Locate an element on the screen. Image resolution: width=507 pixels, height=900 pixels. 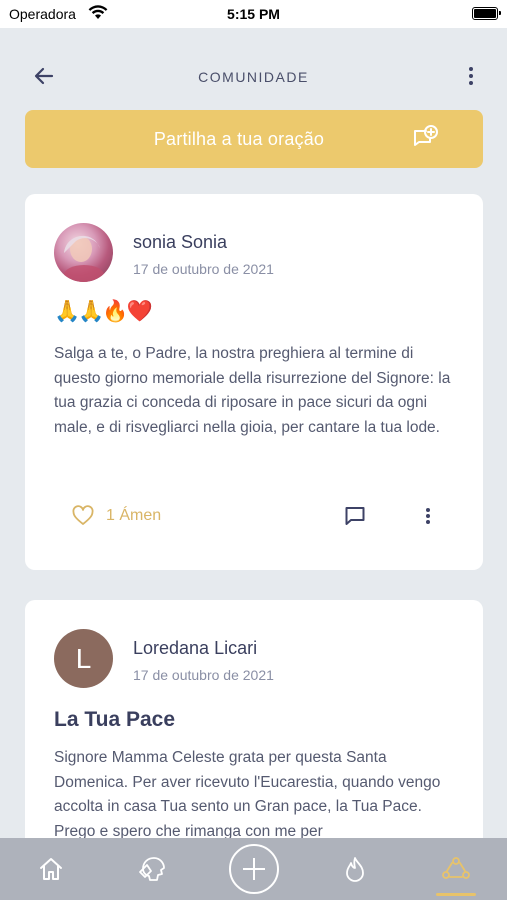
bottom-tab-bar is located at coordinates (253, 869).